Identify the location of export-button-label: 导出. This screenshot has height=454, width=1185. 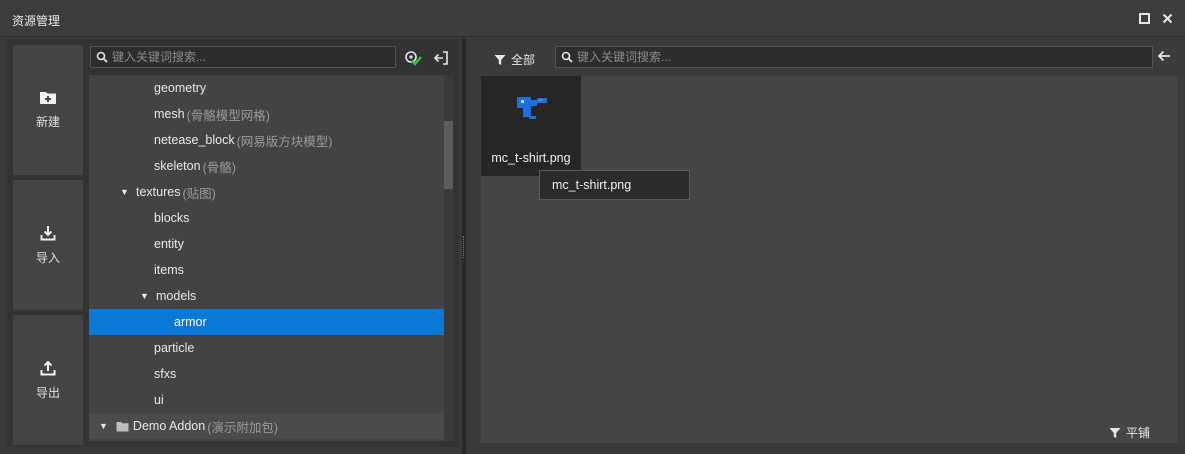
(47, 392).